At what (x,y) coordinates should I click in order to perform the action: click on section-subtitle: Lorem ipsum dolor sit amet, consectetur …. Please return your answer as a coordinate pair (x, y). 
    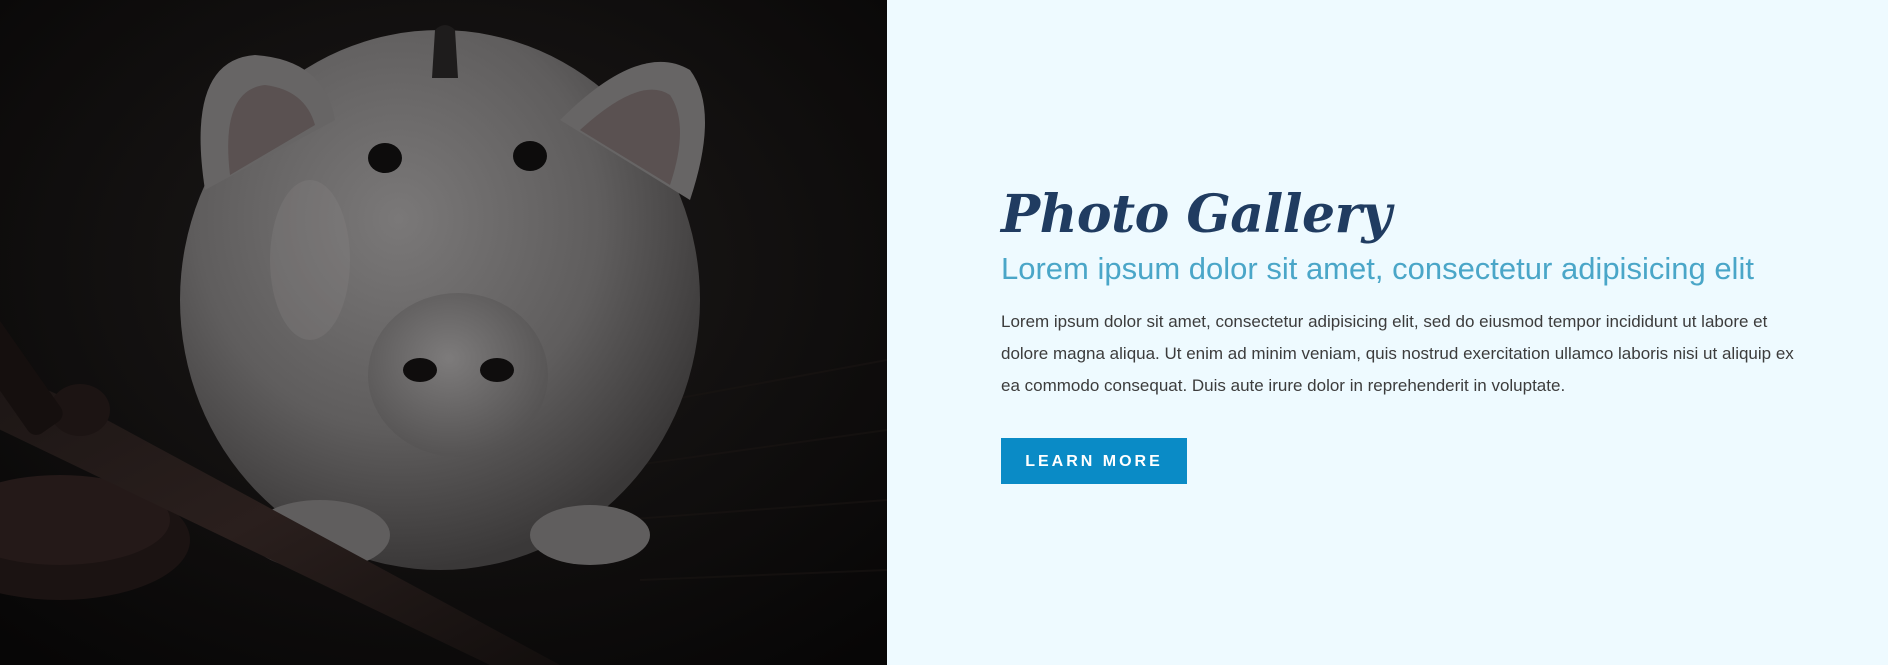
    Looking at the image, I should click on (1377, 268).